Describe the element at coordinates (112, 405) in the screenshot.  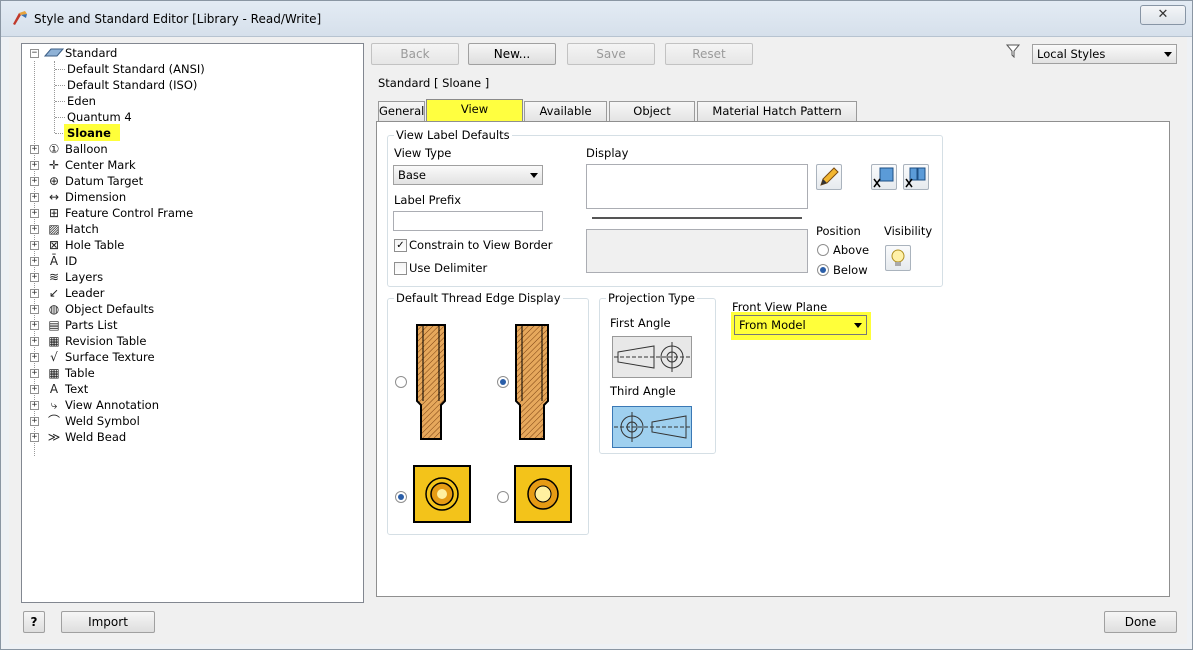
I see `tree-item-view-annotation: View Annotation` at that location.